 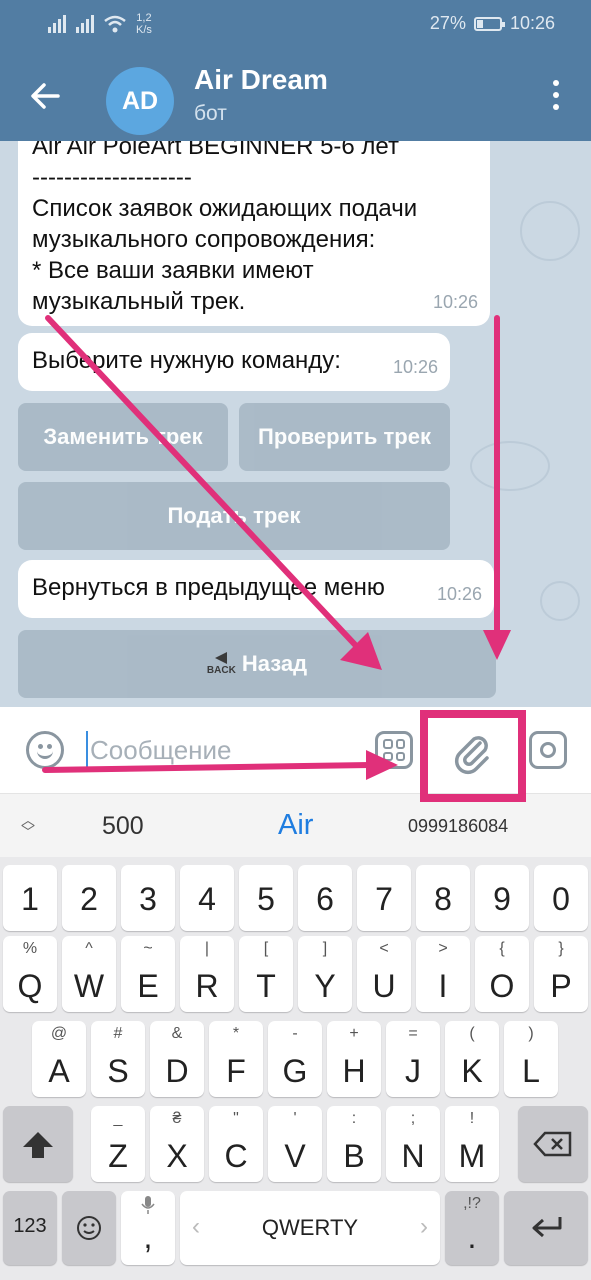 I want to click on key-label: QWERTY, so click(x=310, y=1227).